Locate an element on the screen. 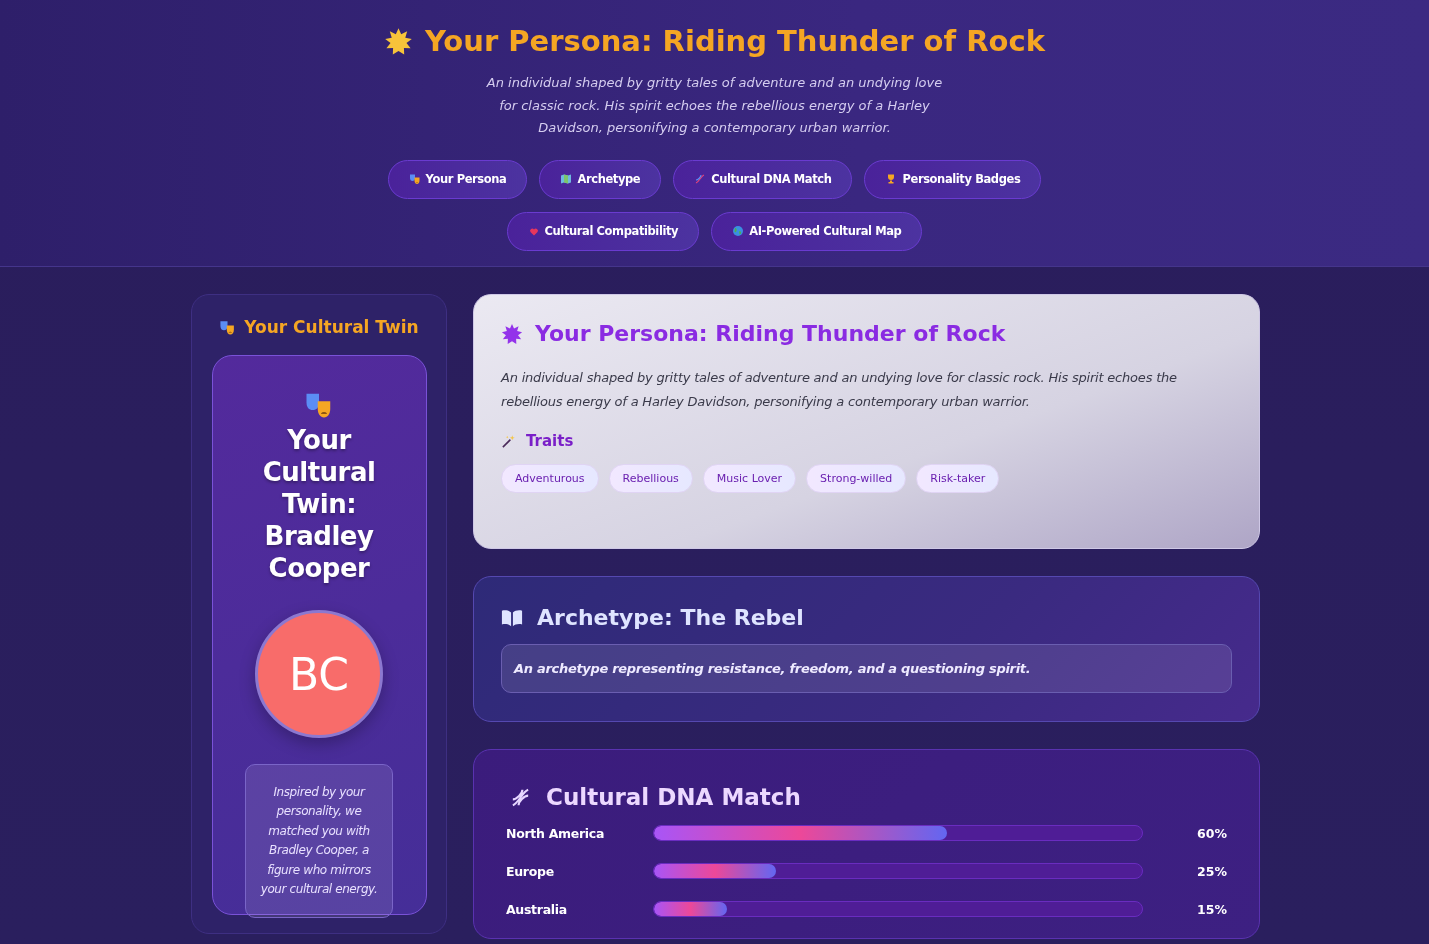 The height and width of the screenshot is (944, 1429). page-title: Your Persona: Riding Thunder of Rock is located at coordinates (735, 41).